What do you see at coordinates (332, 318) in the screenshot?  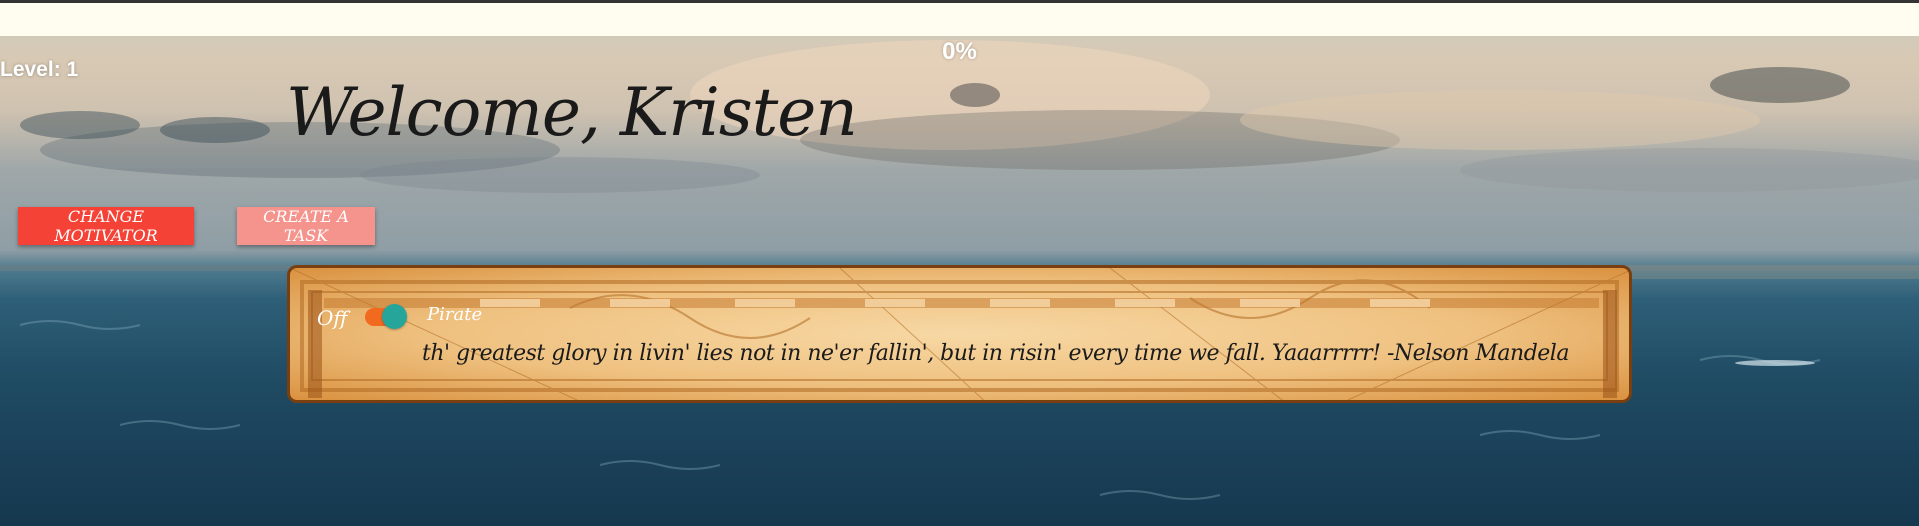 I see `toggle-off-label: Off` at bounding box center [332, 318].